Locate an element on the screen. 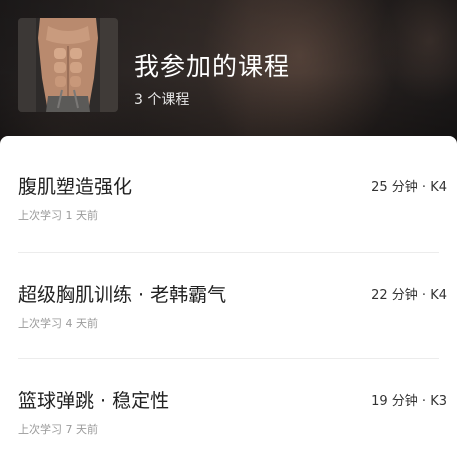 Image resolution: width=457 pixels, height=456 pixels. course-duration-level: 25 分钟 · K4 is located at coordinates (409, 187).